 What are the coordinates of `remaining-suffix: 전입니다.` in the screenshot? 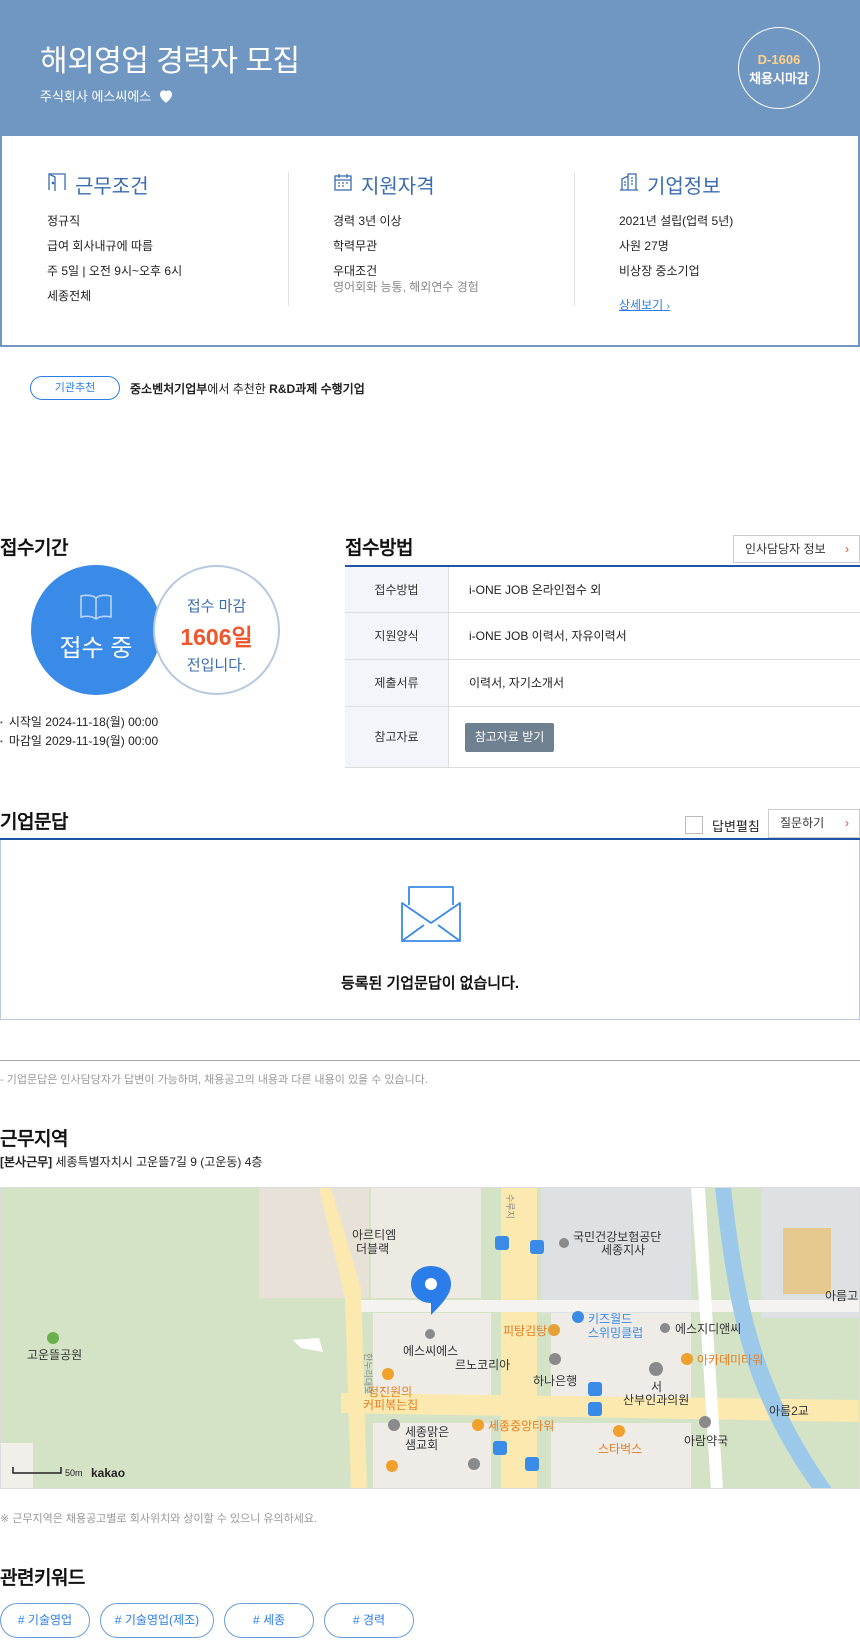 It's located at (216, 665).